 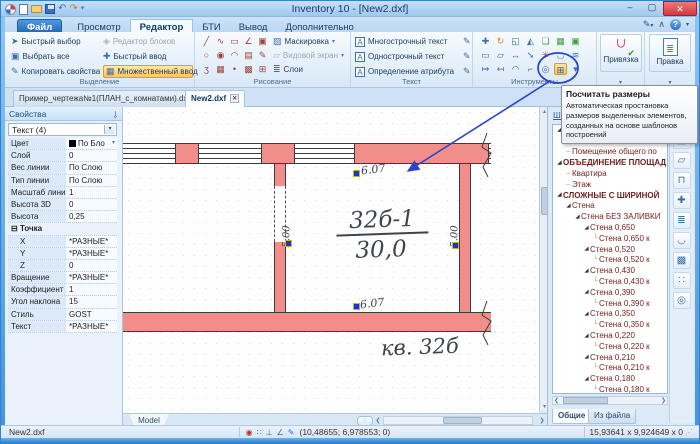 What do you see at coordinates (621, 53) in the screenshot?
I see `snap-button: ∩ ✔ Привязка` at bounding box center [621, 53].